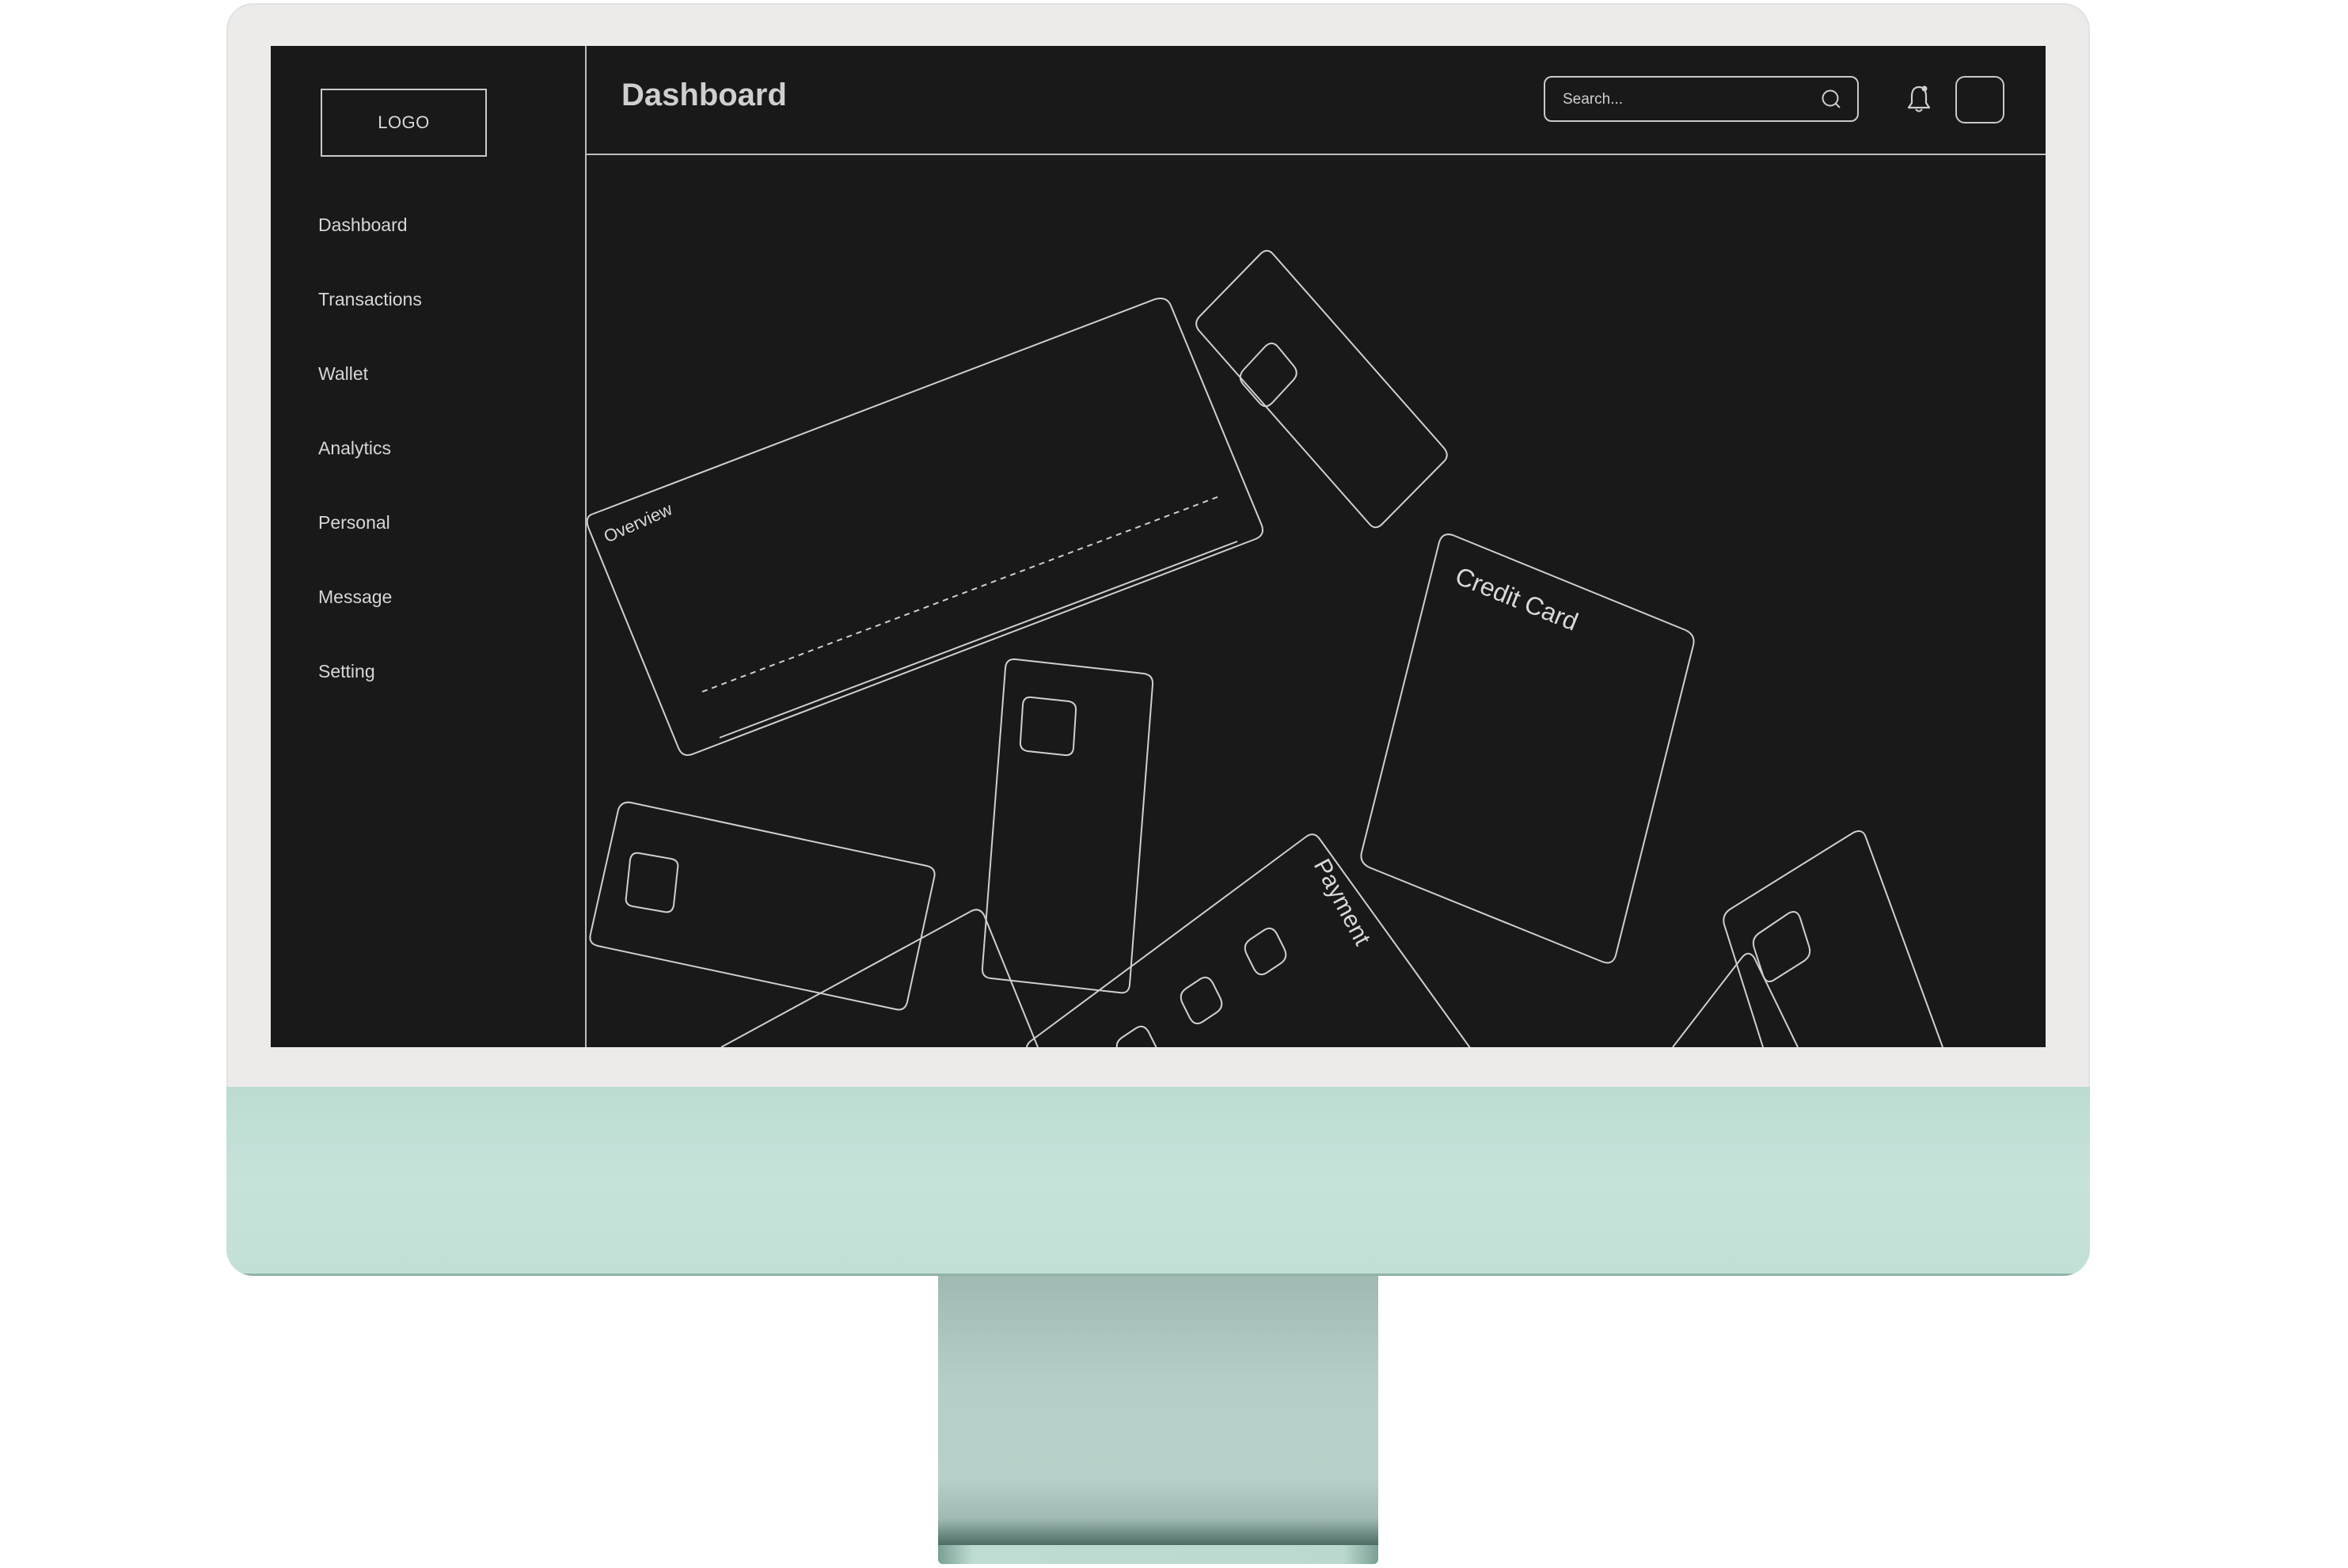 This screenshot has width=2348, height=1568. What do you see at coordinates (1158, 1410) in the screenshot?
I see `monitor-stand` at bounding box center [1158, 1410].